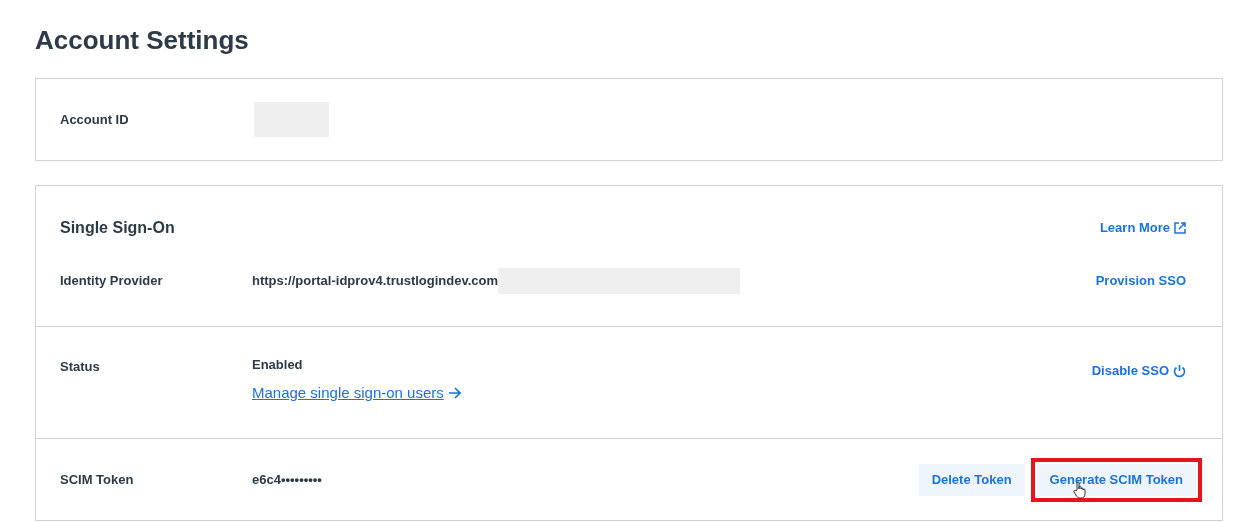 The image size is (1258, 522). What do you see at coordinates (94, 119) in the screenshot?
I see `field-label: Account ID` at bounding box center [94, 119].